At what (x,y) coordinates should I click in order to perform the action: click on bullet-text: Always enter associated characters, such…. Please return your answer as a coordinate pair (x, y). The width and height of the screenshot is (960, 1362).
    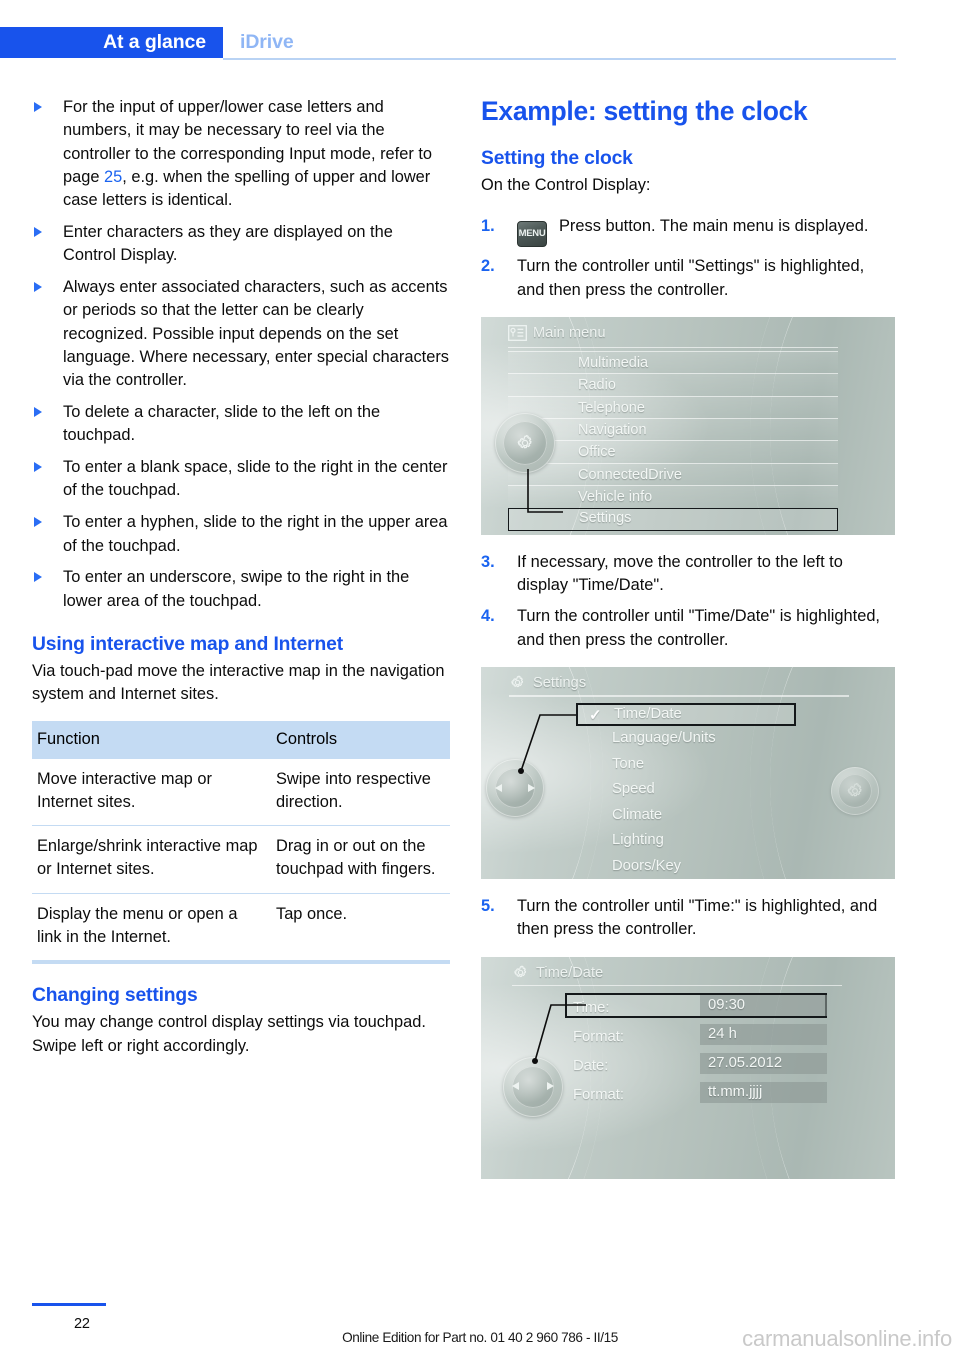
    Looking at the image, I should click on (256, 334).